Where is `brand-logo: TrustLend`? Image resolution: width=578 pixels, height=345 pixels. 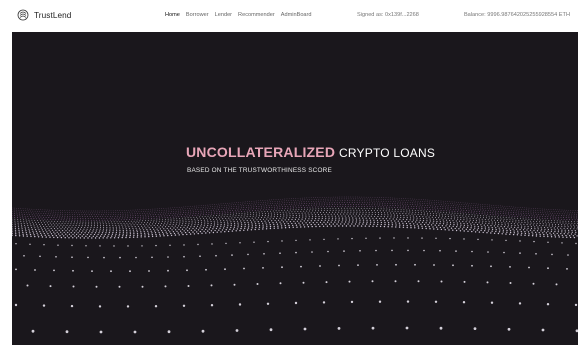 brand-logo: TrustLend is located at coordinates (44, 15).